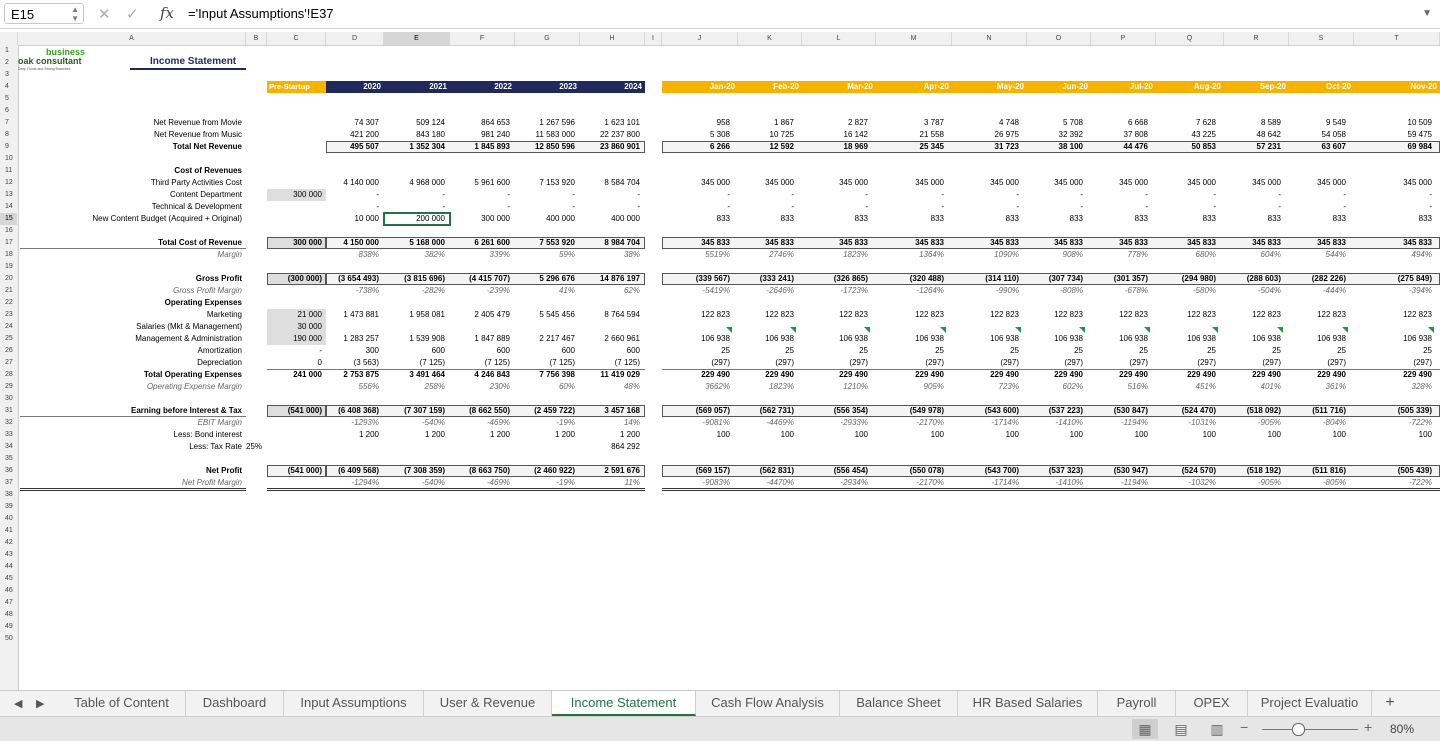 The height and width of the screenshot is (741, 1440). I want to click on month-value: (556 354), so click(835, 411).